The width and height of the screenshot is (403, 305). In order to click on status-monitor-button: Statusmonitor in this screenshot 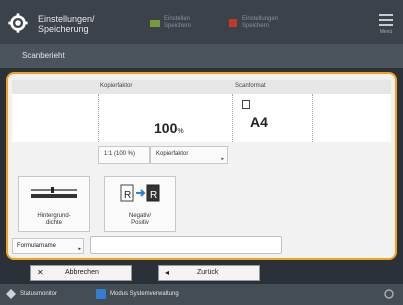, I will do `click(31, 294)`.